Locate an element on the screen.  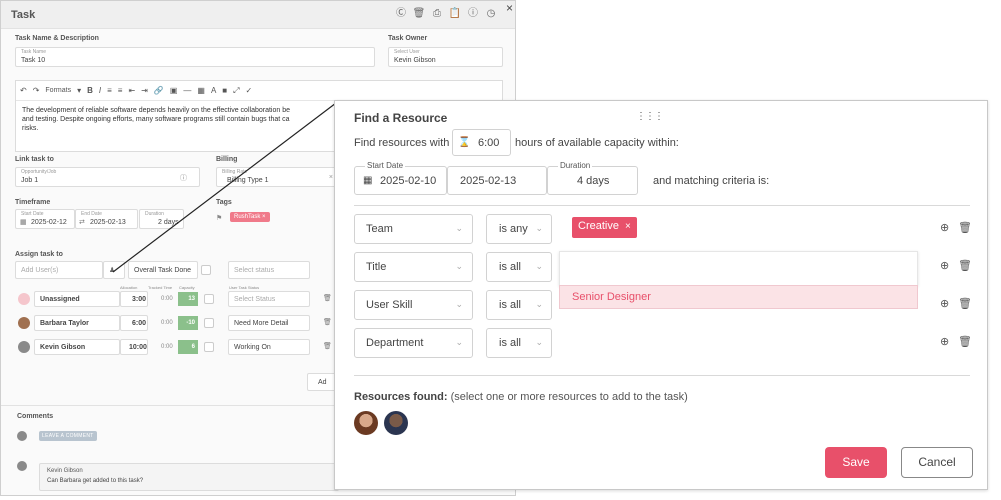
title-search-input is located at coordinates (738, 268).